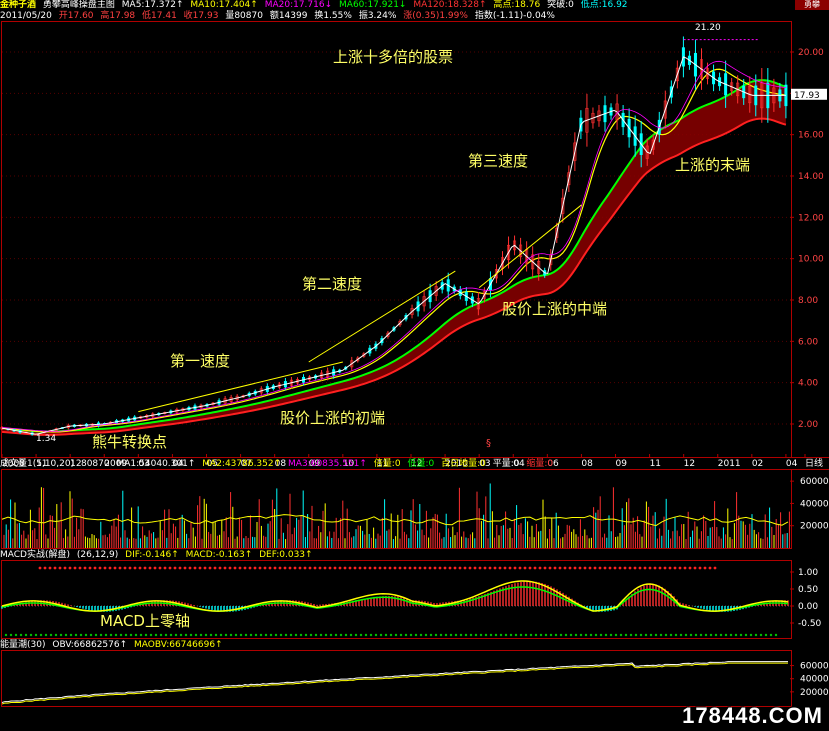 This screenshot has width=829, height=731. I want to click on corner-tag: 勇攀, so click(812, 5).